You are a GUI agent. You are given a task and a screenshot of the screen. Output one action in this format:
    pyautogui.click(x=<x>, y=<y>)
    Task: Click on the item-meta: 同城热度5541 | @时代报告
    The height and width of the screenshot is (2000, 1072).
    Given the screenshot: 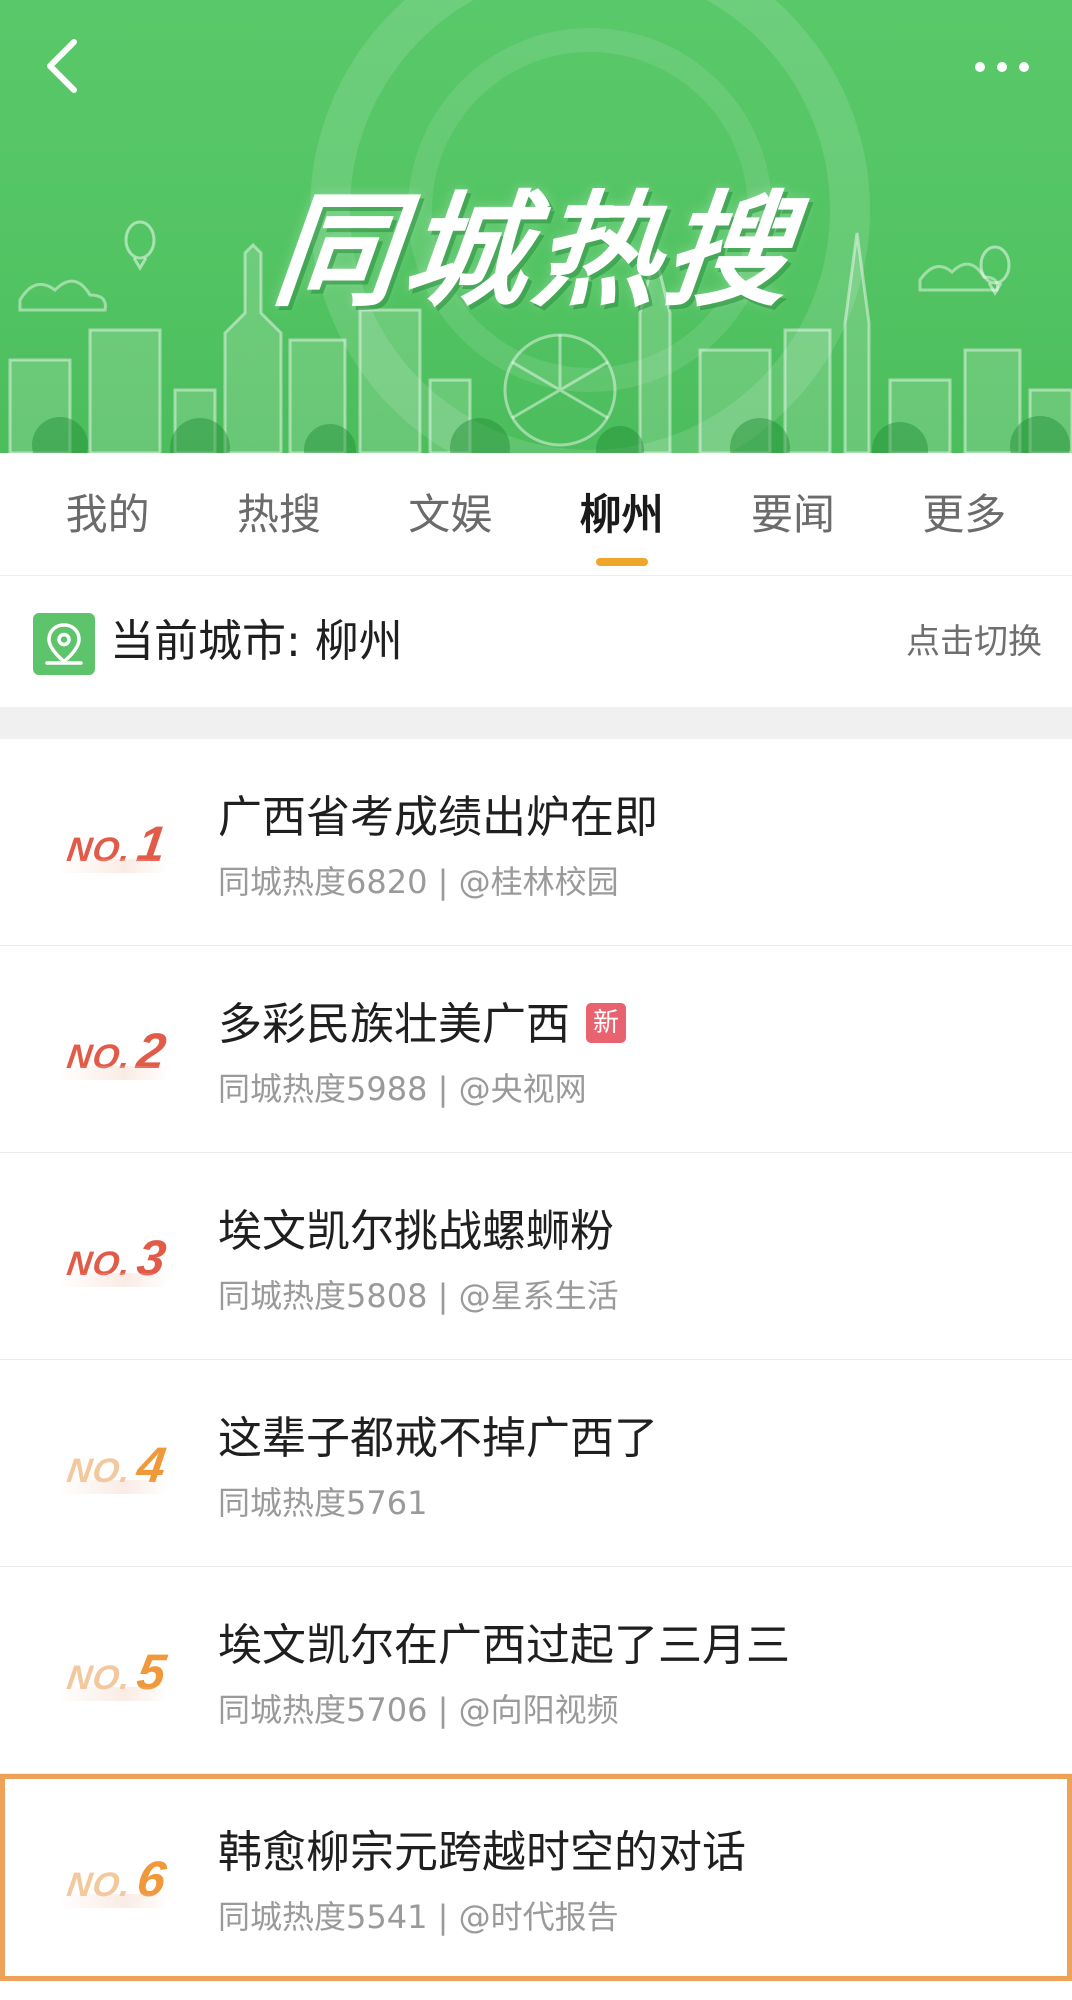 What is the action you would take?
    pyautogui.click(x=418, y=1917)
    